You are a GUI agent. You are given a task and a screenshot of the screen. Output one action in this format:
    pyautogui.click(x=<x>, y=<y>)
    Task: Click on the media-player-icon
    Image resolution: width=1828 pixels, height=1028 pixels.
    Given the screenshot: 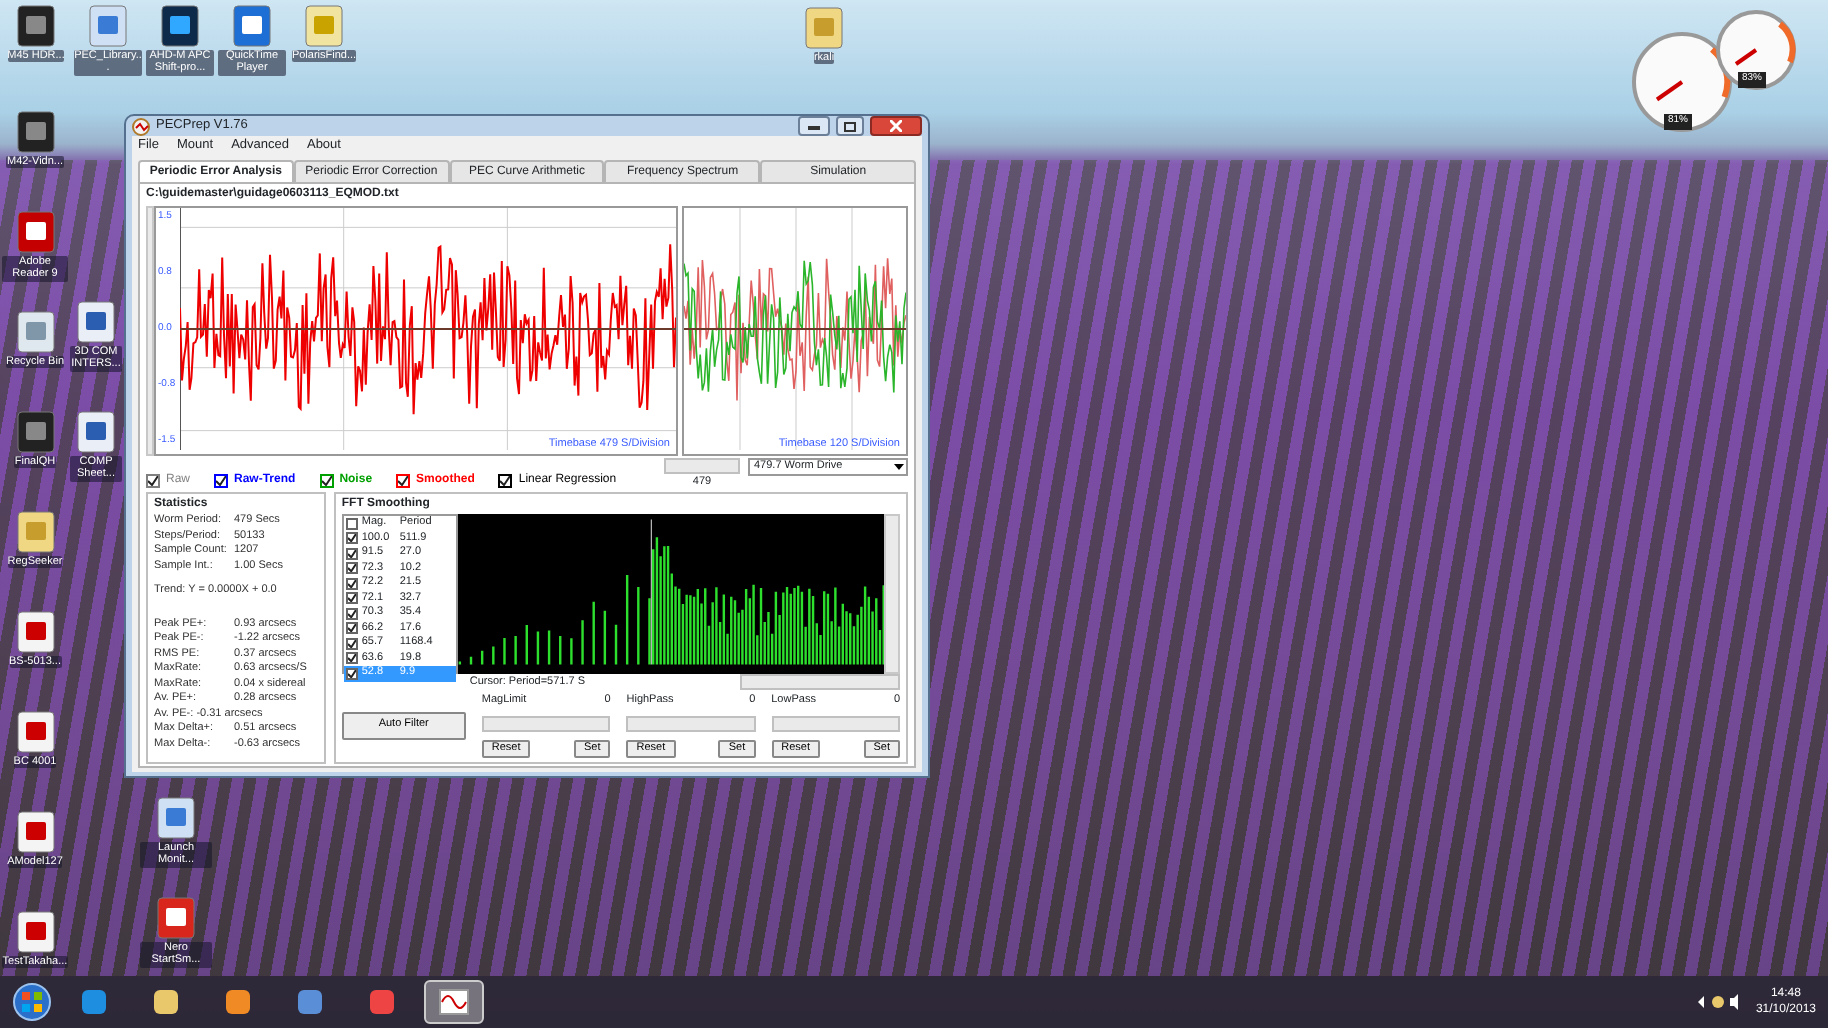 What is the action you would take?
    pyautogui.click(x=238, y=1002)
    